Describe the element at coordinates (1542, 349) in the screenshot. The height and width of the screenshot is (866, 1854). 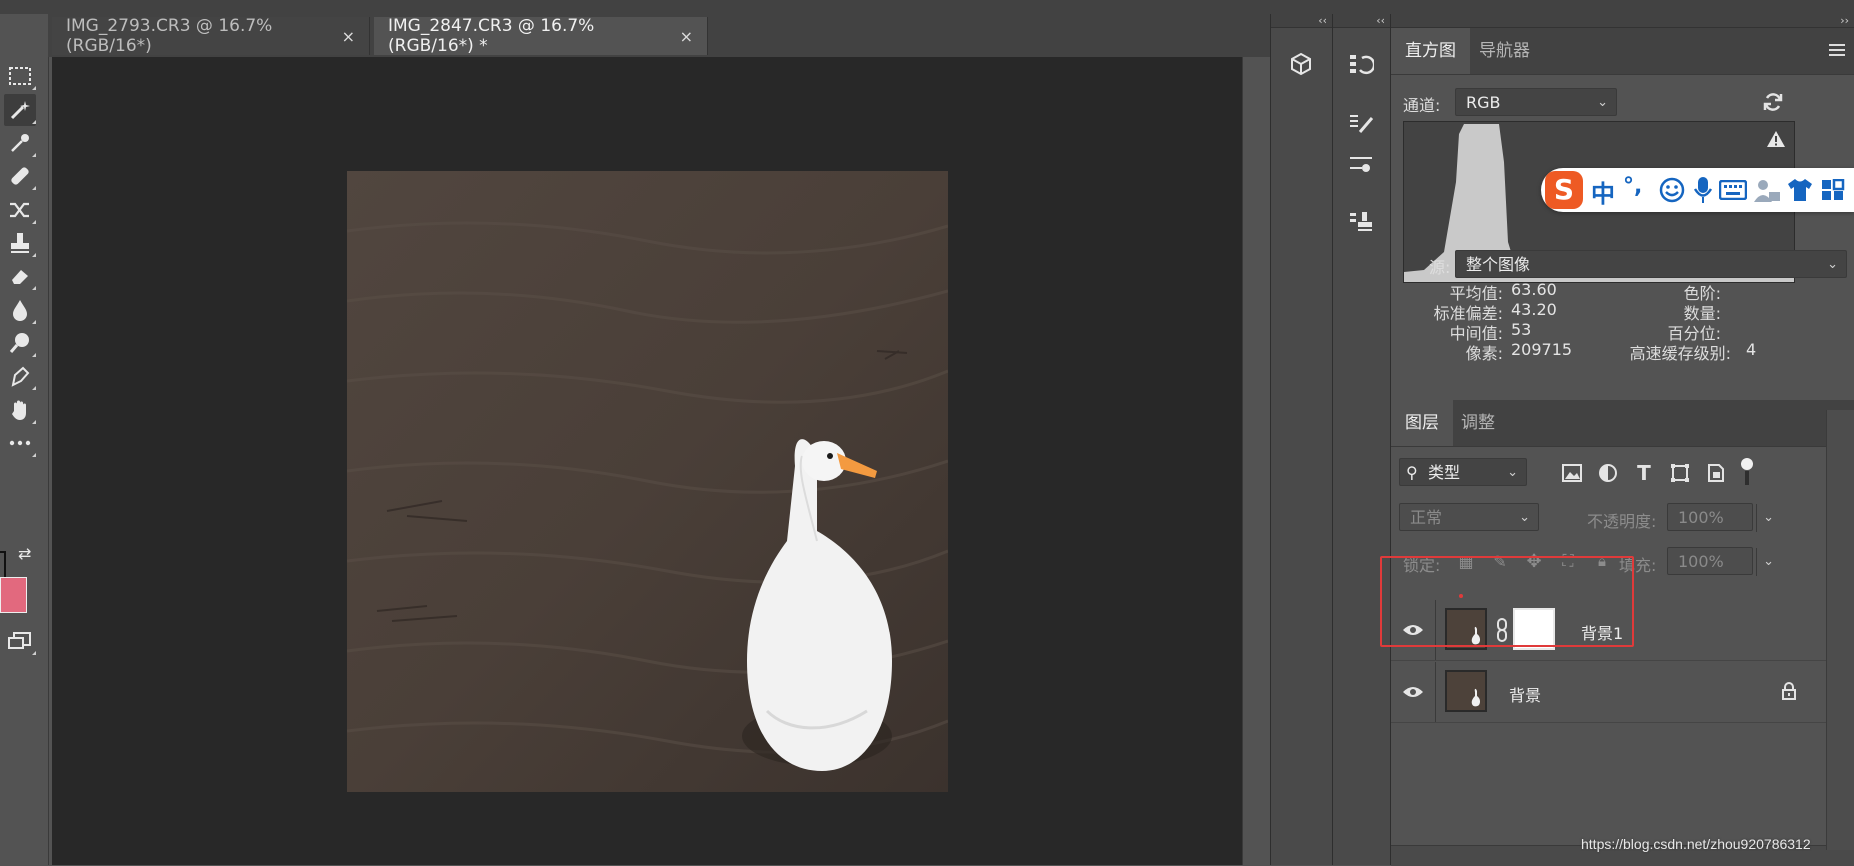
I see `stat-pixels-value: 209715` at that location.